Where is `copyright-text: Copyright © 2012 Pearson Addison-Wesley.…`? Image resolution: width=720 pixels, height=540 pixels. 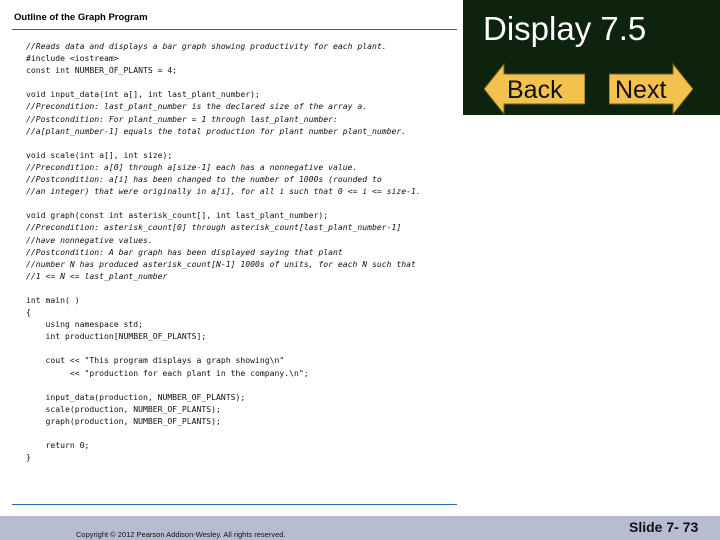
copyright-text: Copyright © 2012 Pearson Addison-Wesley.… is located at coordinates (181, 534).